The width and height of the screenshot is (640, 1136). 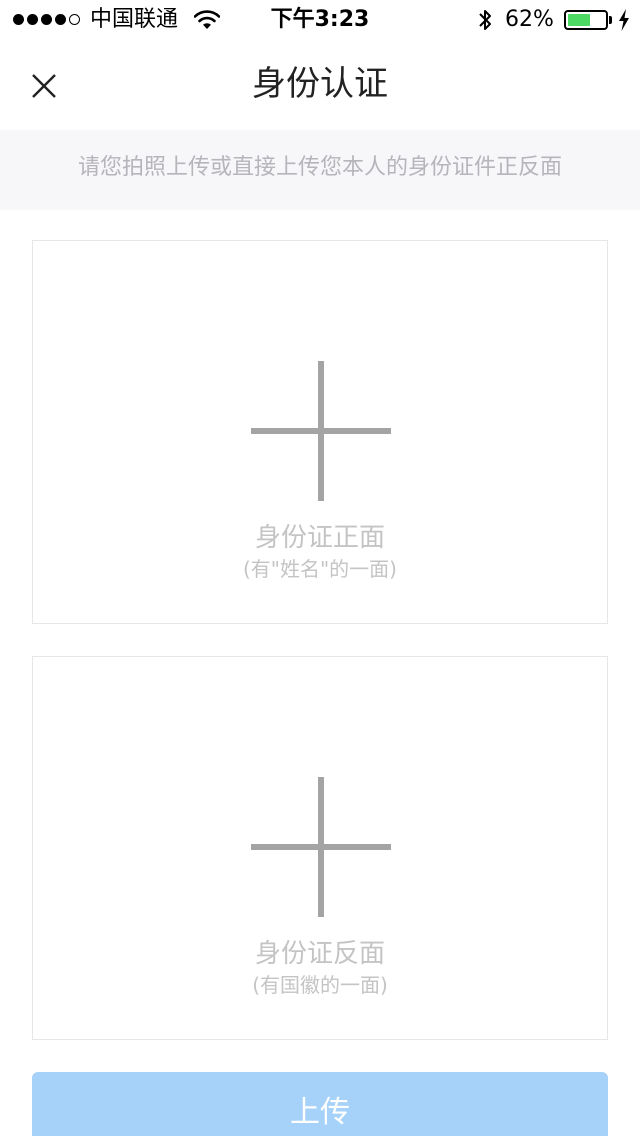 I want to click on battery-percent: 62%, so click(x=529, y=19).